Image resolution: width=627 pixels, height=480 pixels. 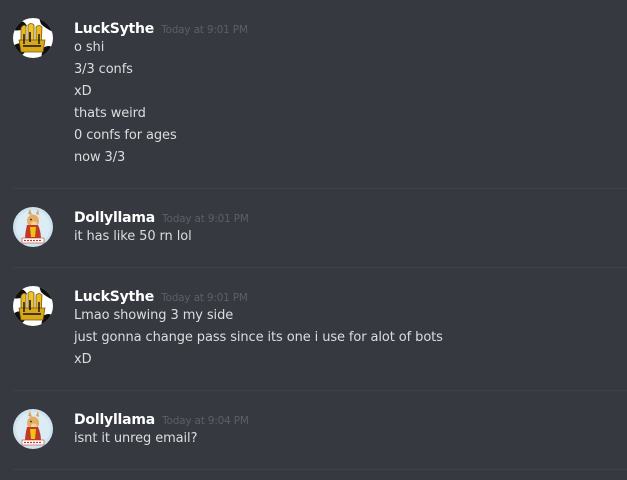 I want to click on message-lines: it has like 50 rn lol, so click(x=133, y=237).